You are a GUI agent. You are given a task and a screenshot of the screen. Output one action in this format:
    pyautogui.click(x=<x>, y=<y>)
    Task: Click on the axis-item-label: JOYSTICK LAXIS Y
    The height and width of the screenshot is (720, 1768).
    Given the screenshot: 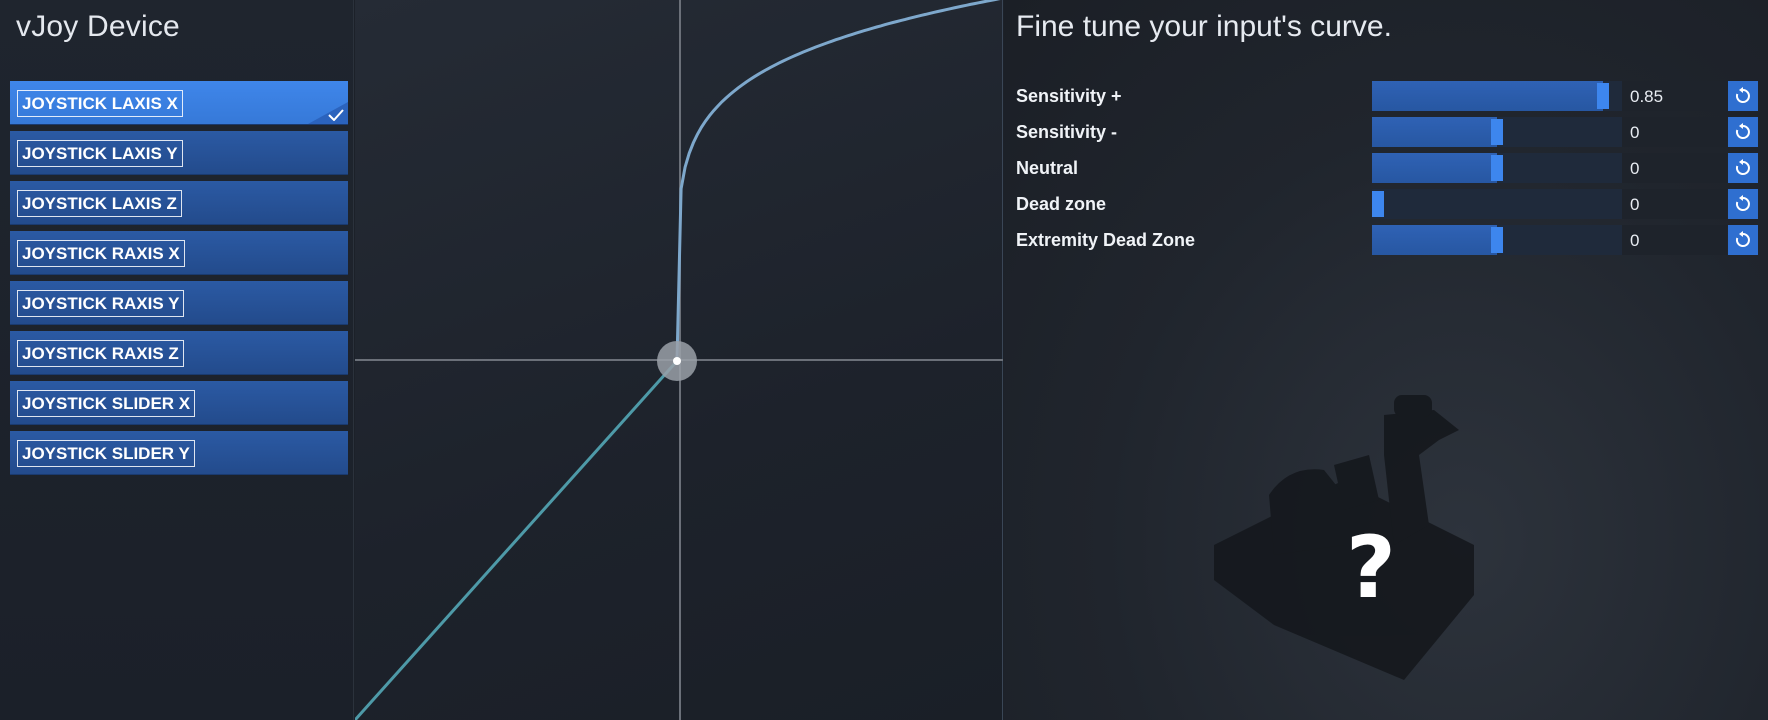 What is the action you would take?
    pyautogui.click(x=100, y=153)
    